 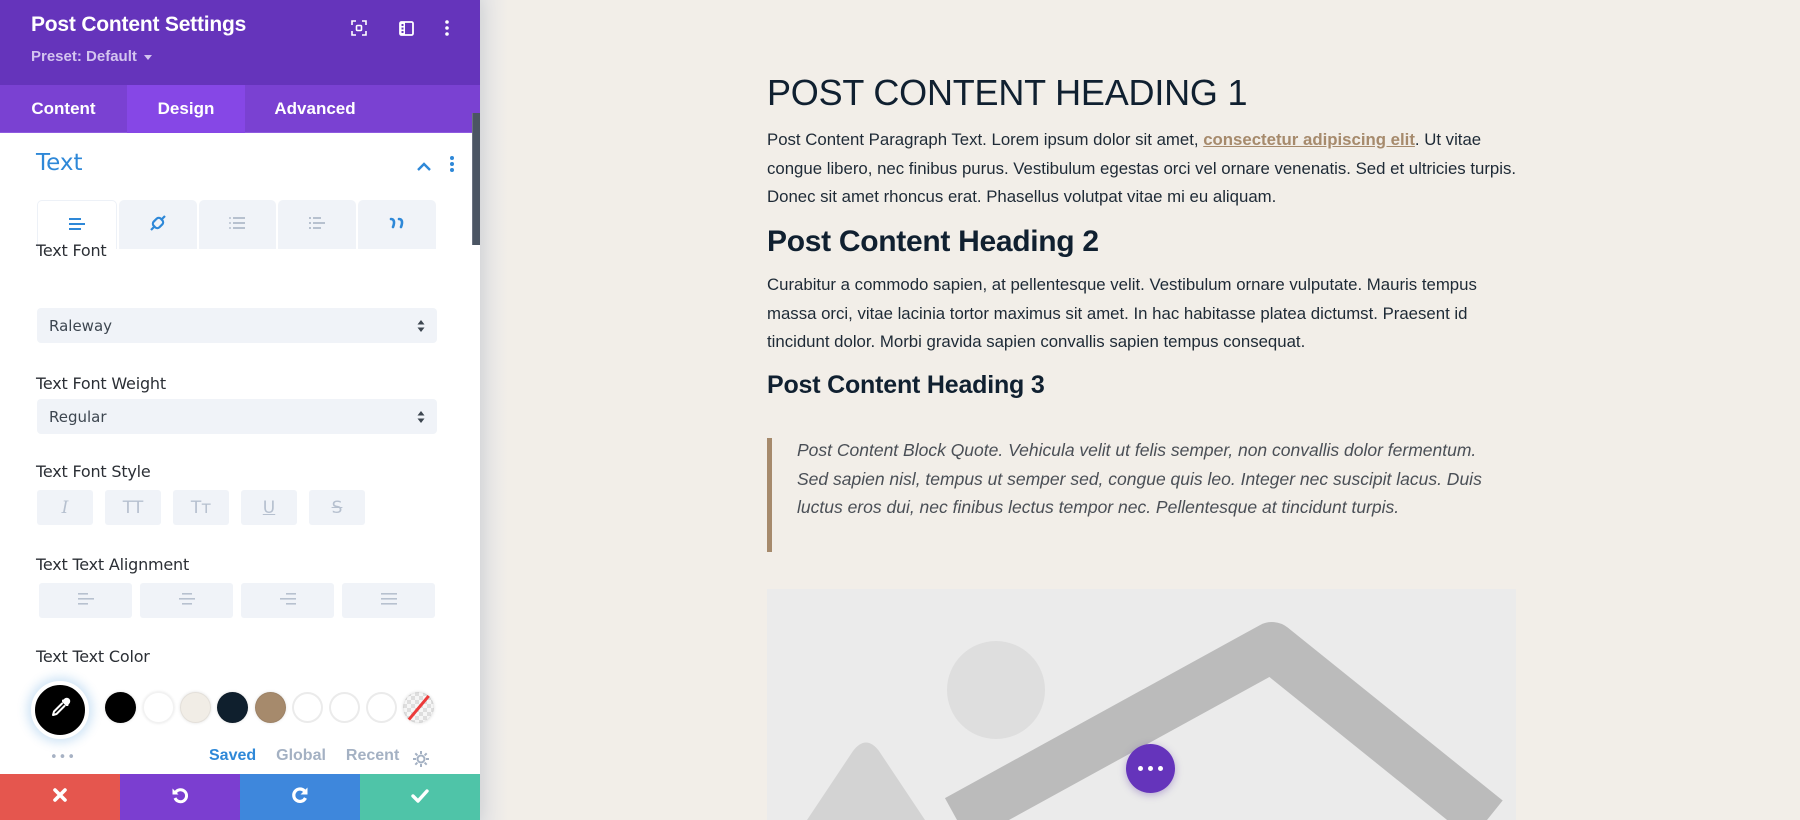 I want to click on ordered-list-icon, so click(x=317, y=224).